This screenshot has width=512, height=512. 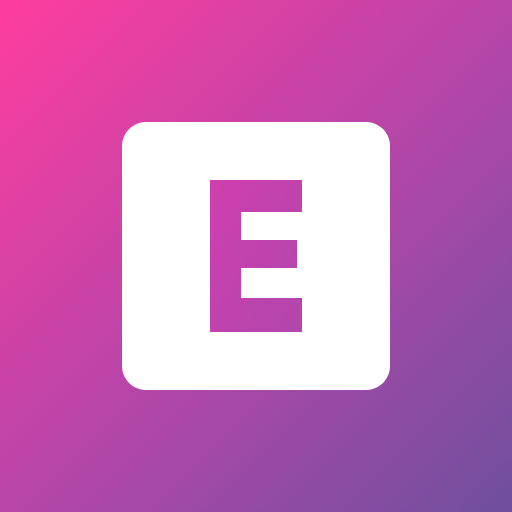 I want to click on letter-e-shape, so click(x=256, y=256).